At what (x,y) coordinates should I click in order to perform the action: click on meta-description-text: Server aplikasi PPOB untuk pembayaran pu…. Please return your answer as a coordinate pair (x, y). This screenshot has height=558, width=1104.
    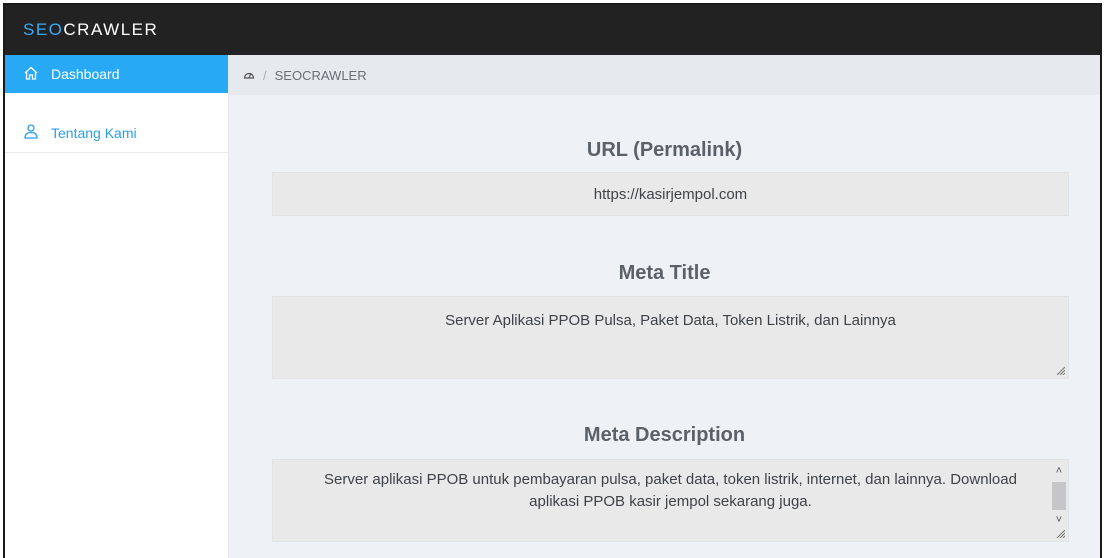
    Looking at the image, I should click on (670, 490).